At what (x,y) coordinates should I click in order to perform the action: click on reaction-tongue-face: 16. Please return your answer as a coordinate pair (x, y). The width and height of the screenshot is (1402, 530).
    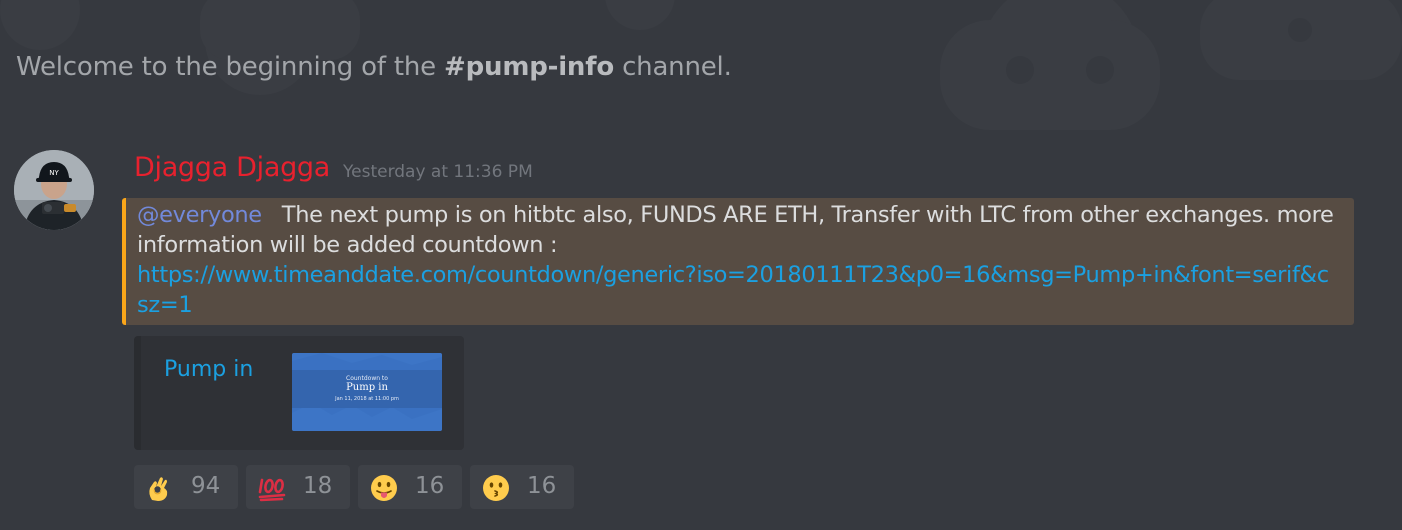
    Looking at the image, I should click on (410, 487).